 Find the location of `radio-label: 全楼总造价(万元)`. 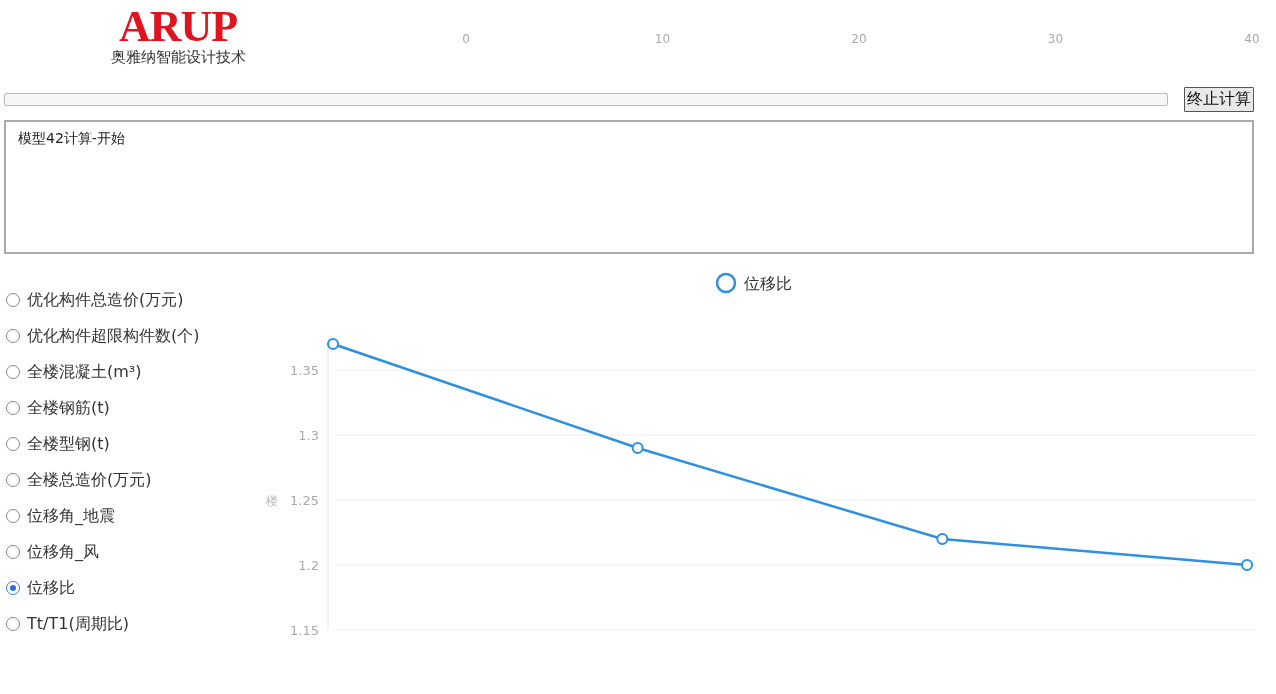

radio-label: 全楼总造价(万元) is located at coordinates (89, 480).